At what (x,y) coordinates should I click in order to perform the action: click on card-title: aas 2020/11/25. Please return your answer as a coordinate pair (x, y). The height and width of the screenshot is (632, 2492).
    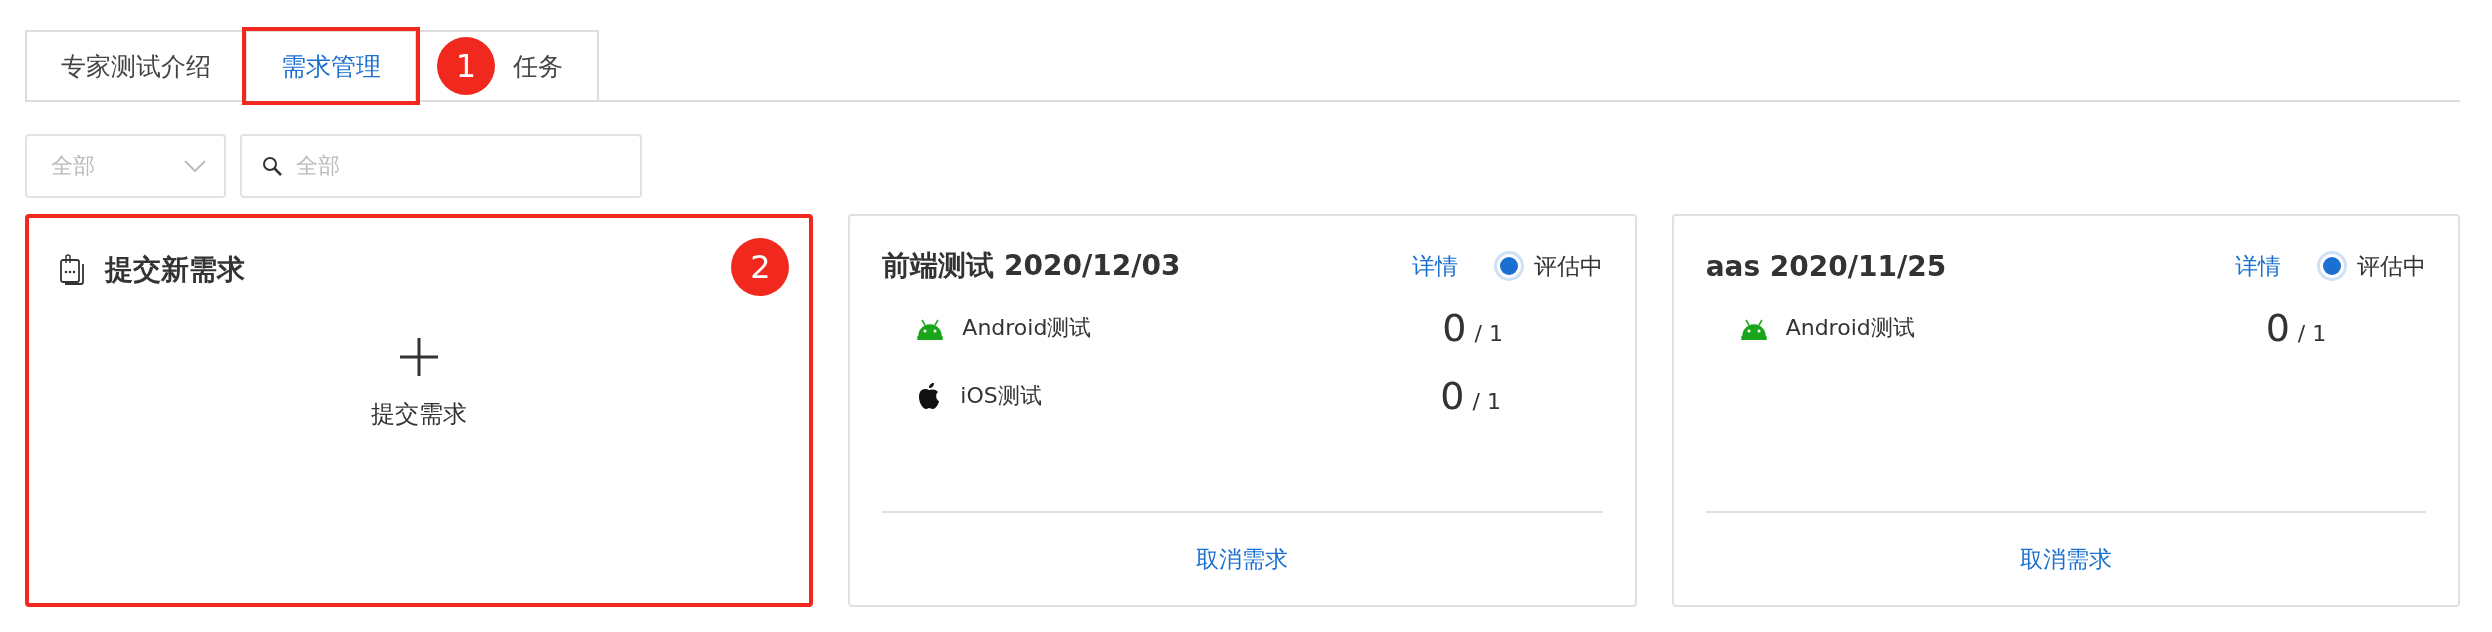
    Looking at the image, I should click on (1826, 266).